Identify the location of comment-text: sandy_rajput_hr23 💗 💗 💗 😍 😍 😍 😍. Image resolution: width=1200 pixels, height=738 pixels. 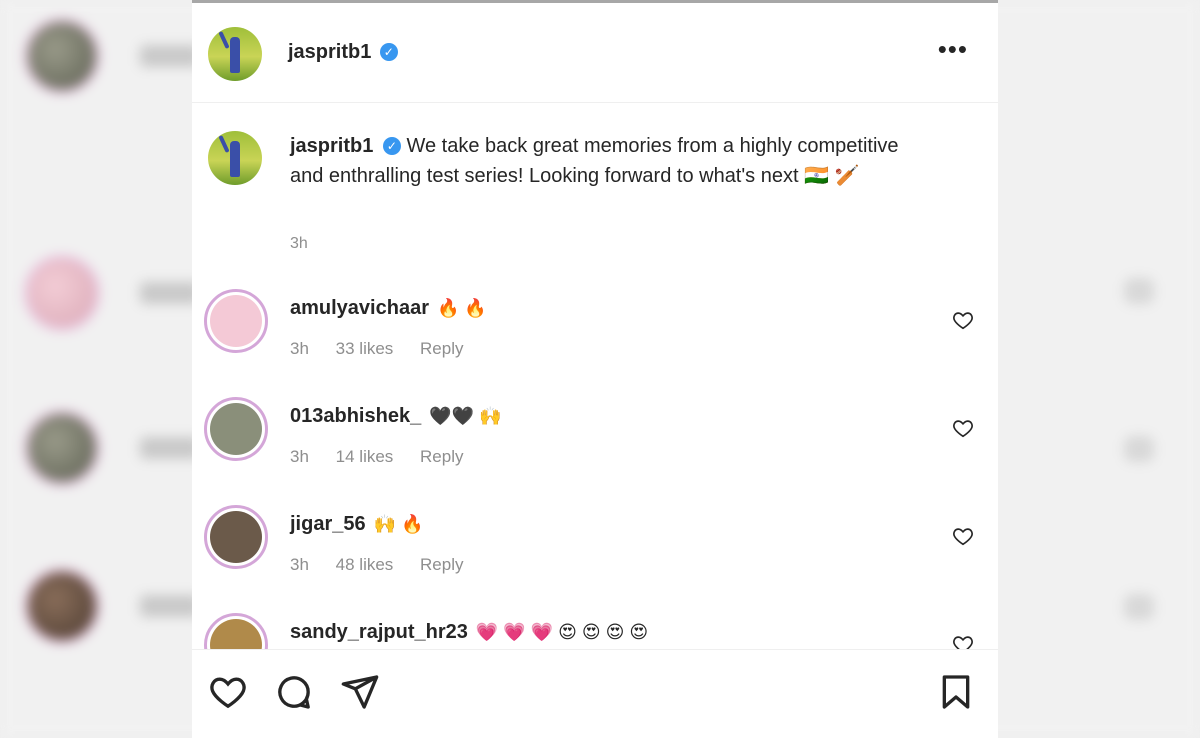
(469, 632).